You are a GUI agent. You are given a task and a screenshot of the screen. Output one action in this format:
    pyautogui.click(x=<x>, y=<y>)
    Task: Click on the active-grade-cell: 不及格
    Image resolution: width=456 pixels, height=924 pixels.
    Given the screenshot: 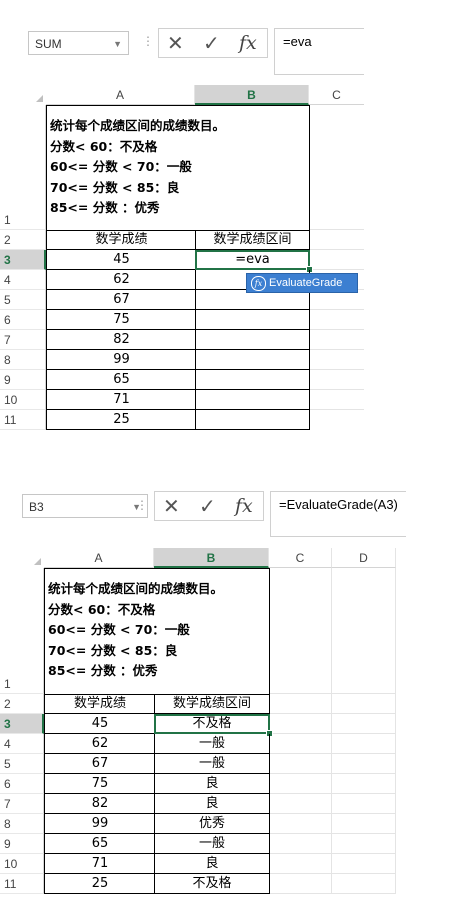 What is the action you would take?
    pyautogui.click(x=212, y=724)
    